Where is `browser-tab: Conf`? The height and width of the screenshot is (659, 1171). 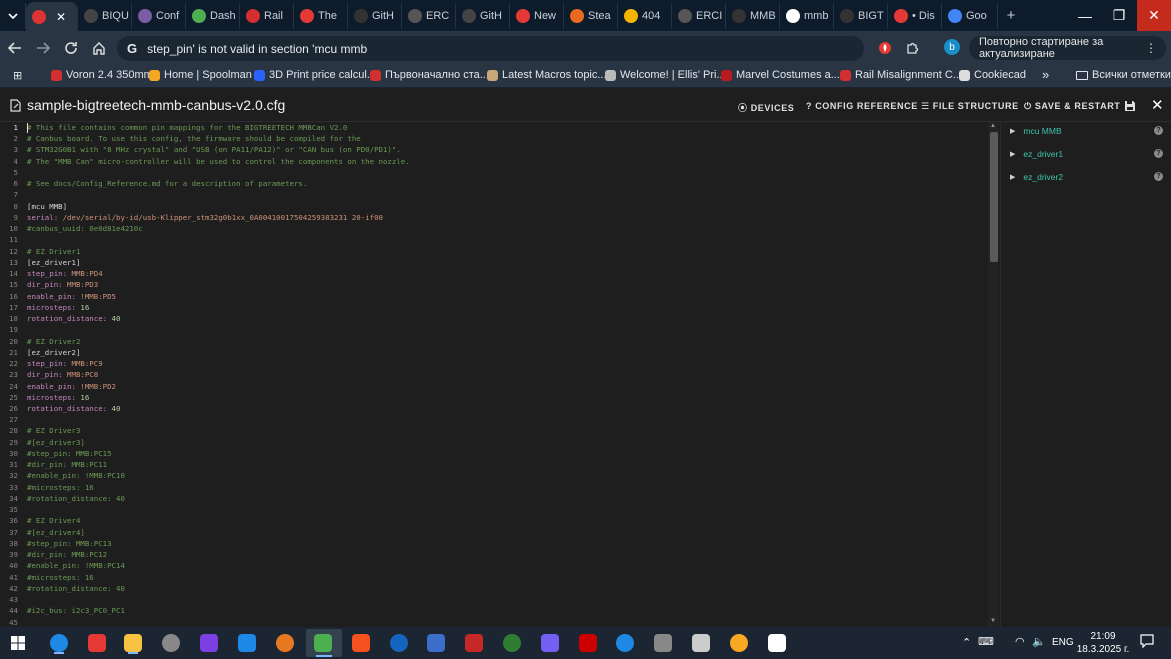 browser-tab: Conf is located at coordinates (159, 15).